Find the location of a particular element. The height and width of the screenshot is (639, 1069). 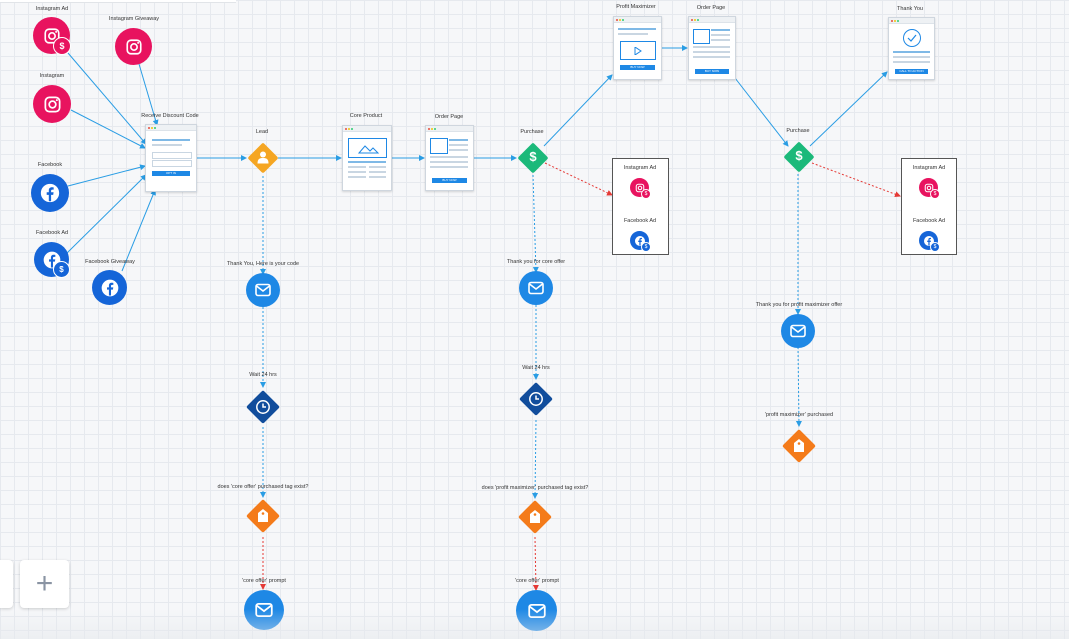

lead-event-node is located at coordinates (263, 158).